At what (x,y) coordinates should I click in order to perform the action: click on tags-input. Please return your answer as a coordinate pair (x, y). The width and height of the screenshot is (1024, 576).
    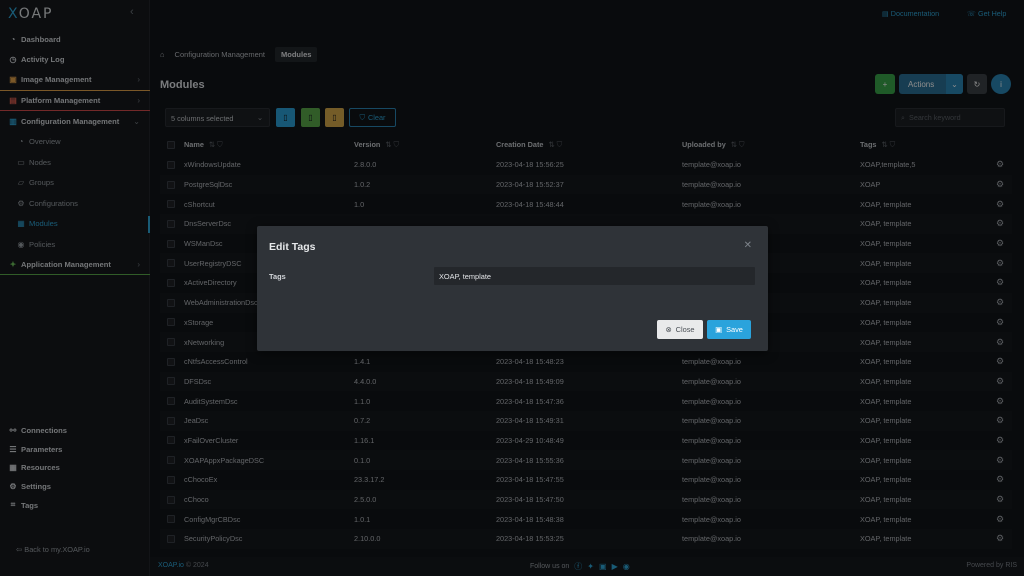
    Looking at the image, I should click on (594, 276).